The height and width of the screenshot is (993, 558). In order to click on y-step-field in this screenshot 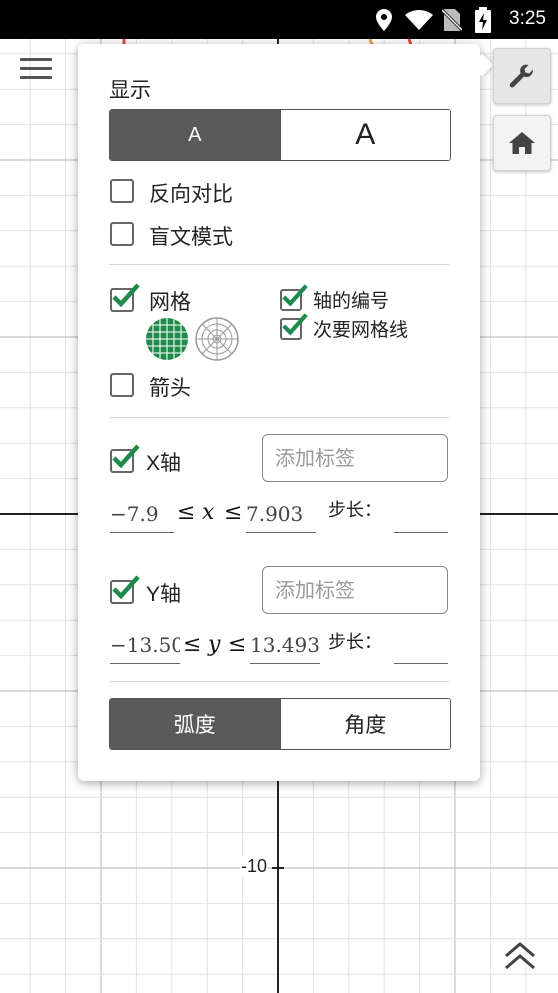, I will do `click(421, 648)`.